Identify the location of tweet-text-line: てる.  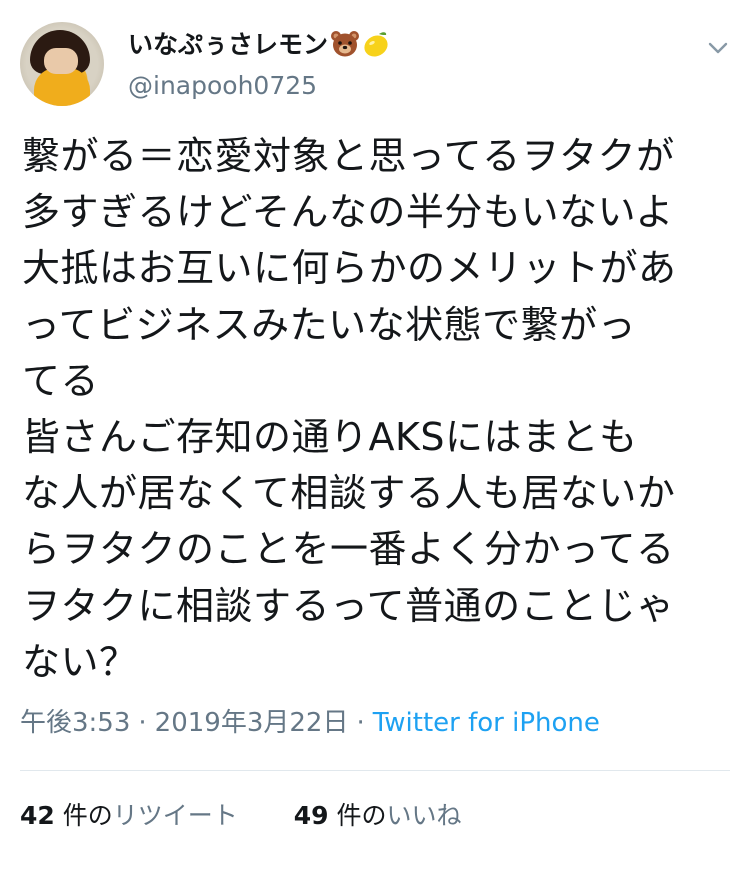
(61, 380).